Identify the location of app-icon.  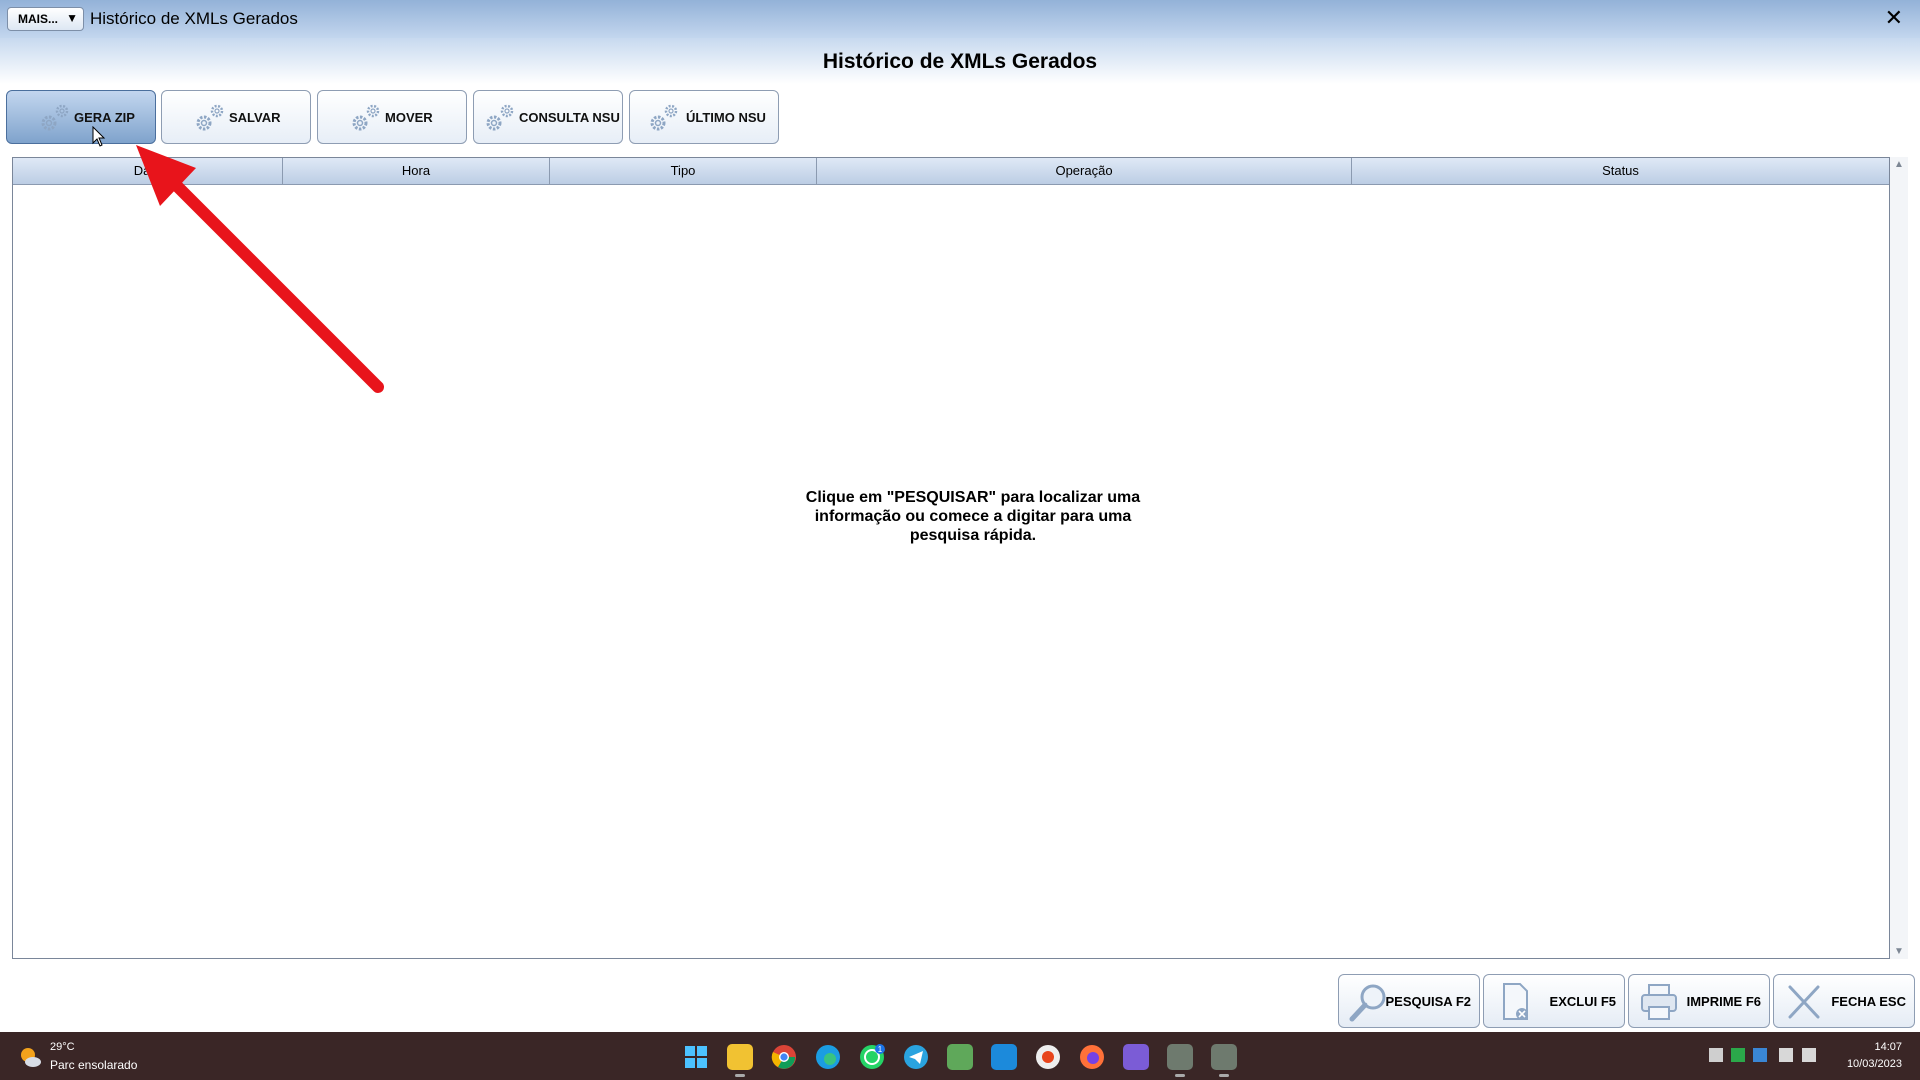
(1048, 1057).